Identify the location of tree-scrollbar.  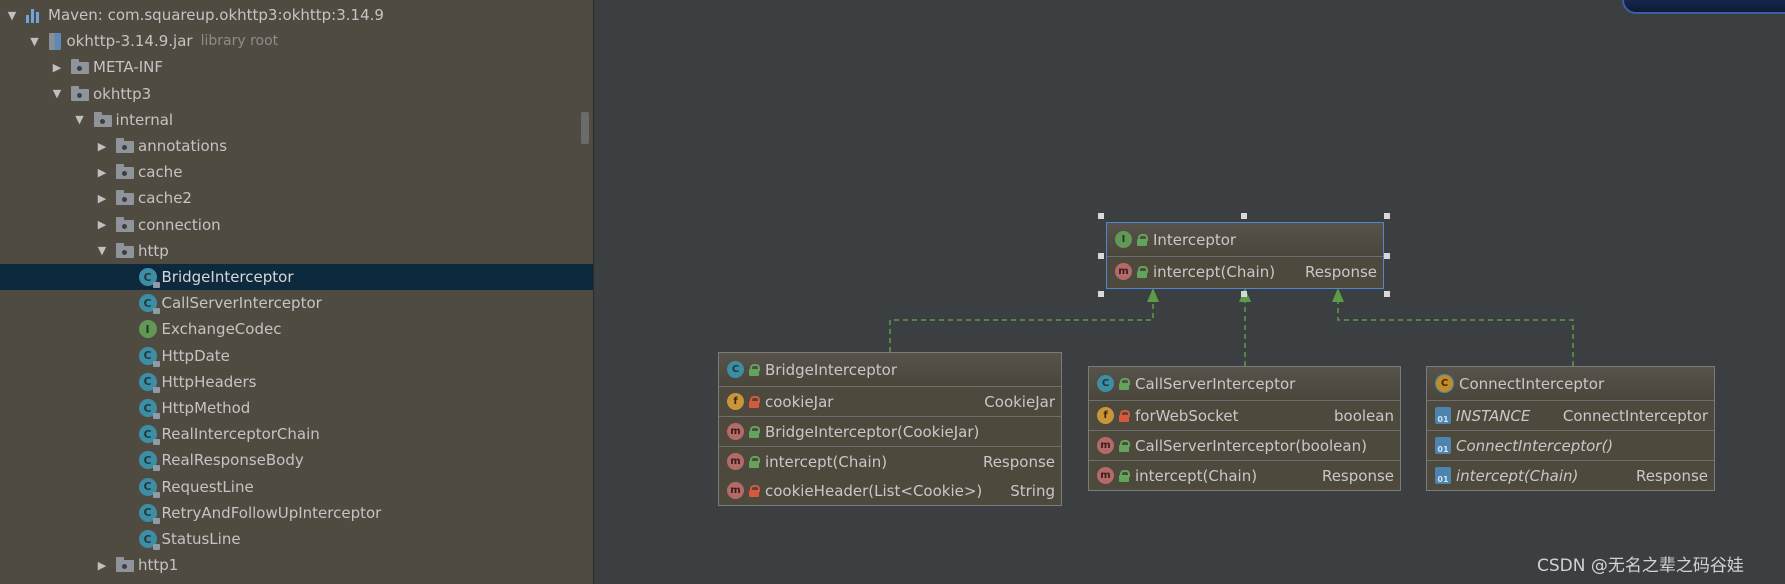
(585, 128).